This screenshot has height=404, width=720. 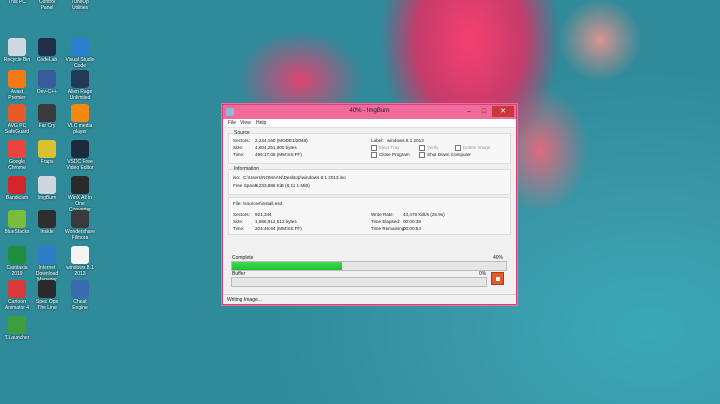 I want to click on delete-image-checkbox, so click(x=458, y=148).